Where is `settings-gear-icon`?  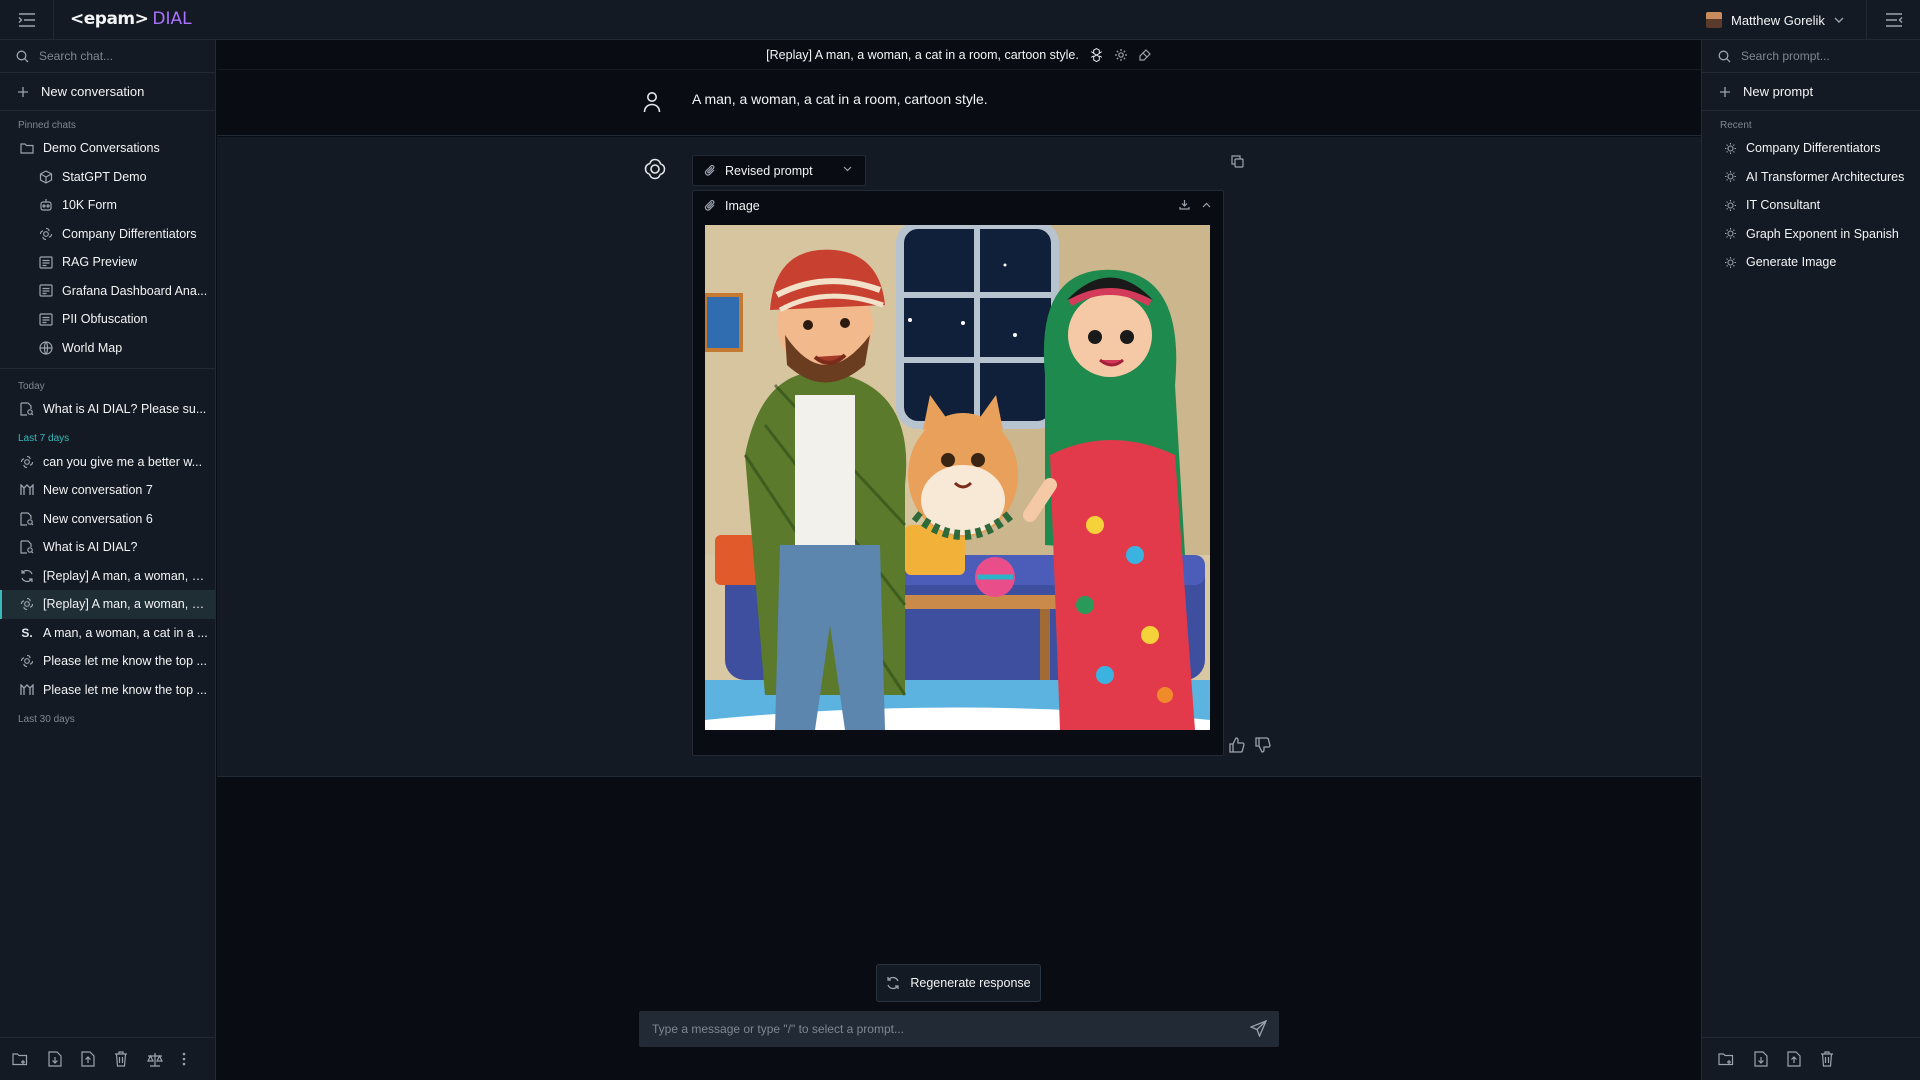
settings-gear-icon is located at coordinates (1121, 55).